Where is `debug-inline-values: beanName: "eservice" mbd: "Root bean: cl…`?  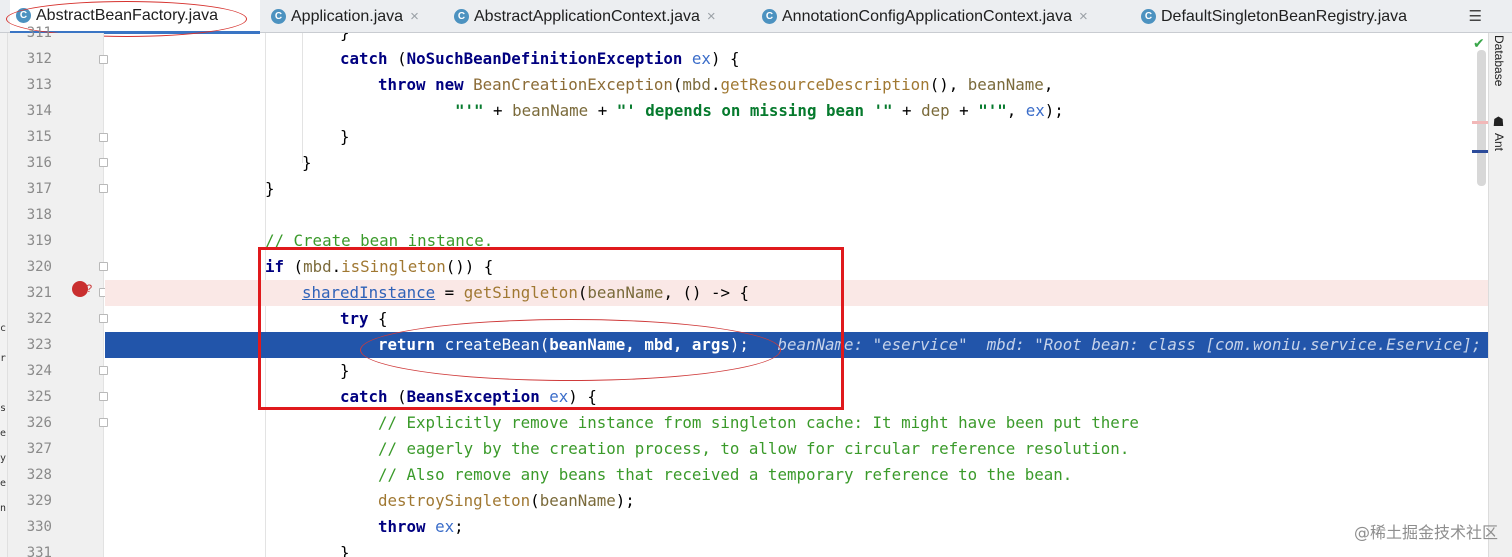 debug-inline-values: beanName: "eservice" mbd: "Root bean: cl… is located at coordinates (1132, 344).